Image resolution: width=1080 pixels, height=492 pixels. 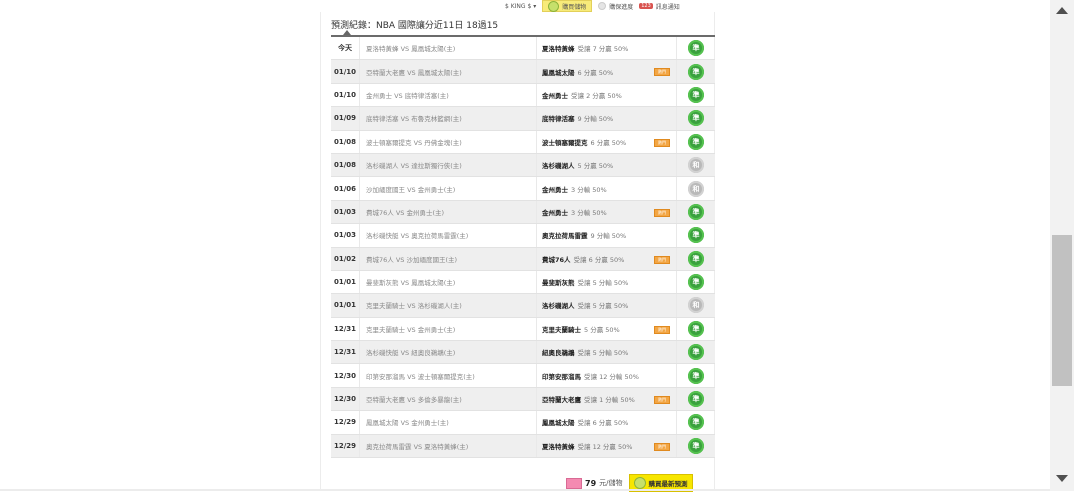 I want to click on table-row: 12/29 鳳凰城太陽 VS 金州勇士(主) 鳳凰城太陽 受讓 6 分贏 50% 準, so click(x=523, y=422).